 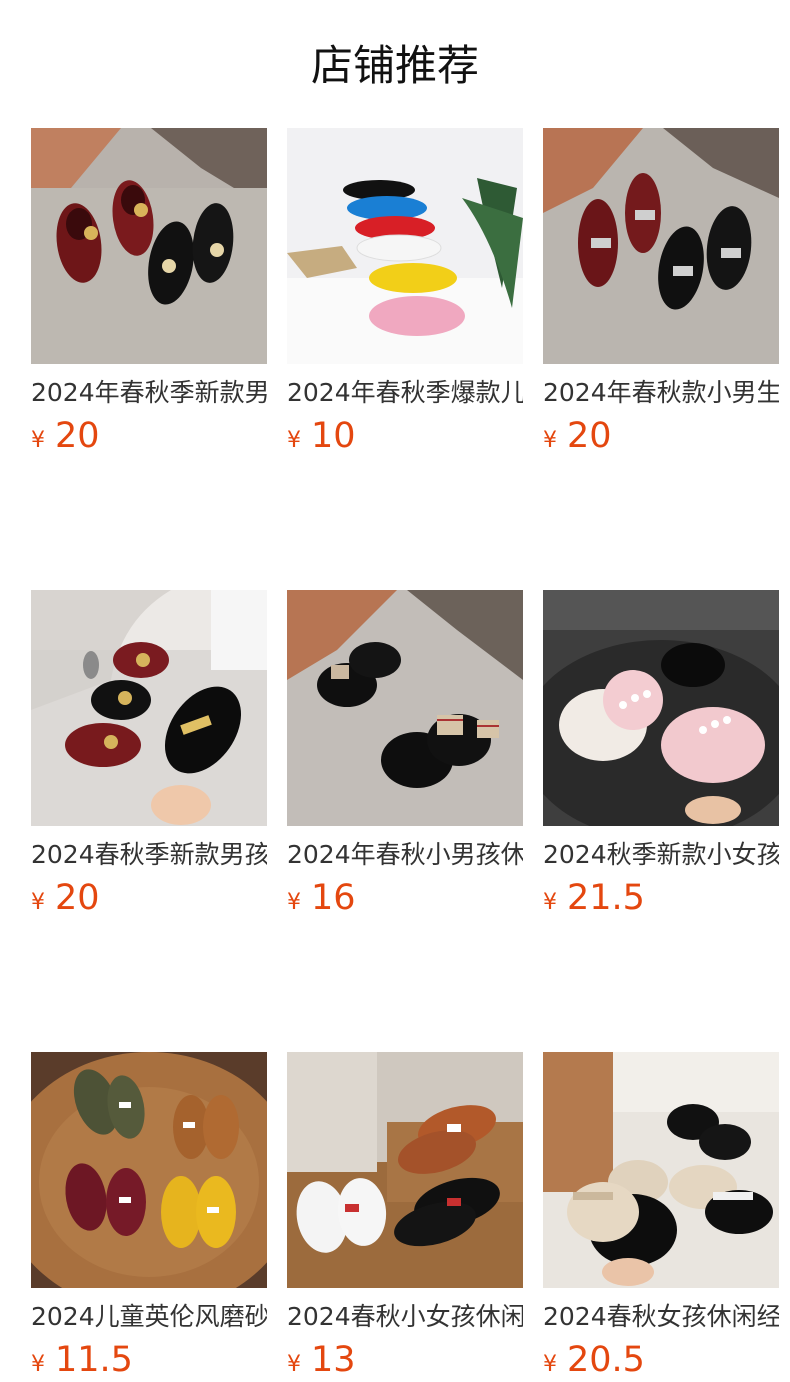 I want to click on page-title: 店铺推荐, so click(x=394, y=65).